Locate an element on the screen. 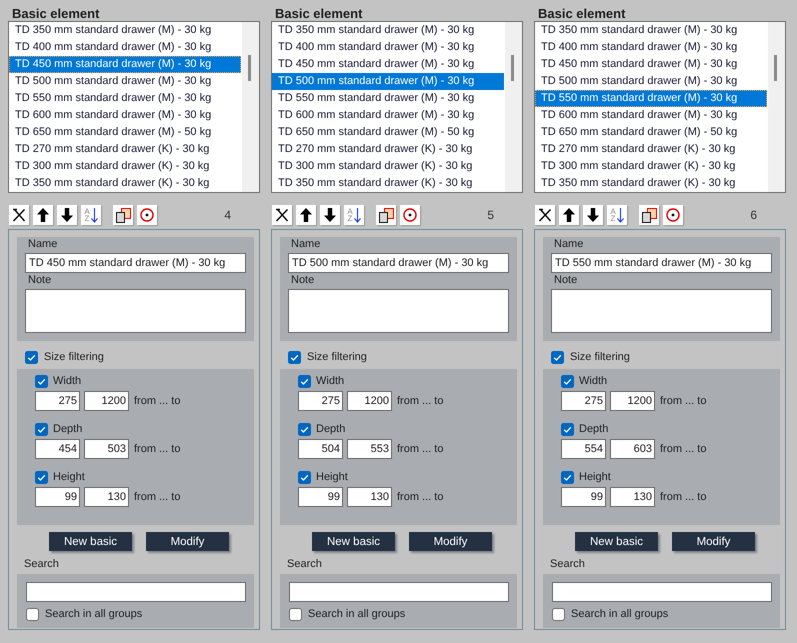  range-from-field: 554 is located at coordinates (583, 449).